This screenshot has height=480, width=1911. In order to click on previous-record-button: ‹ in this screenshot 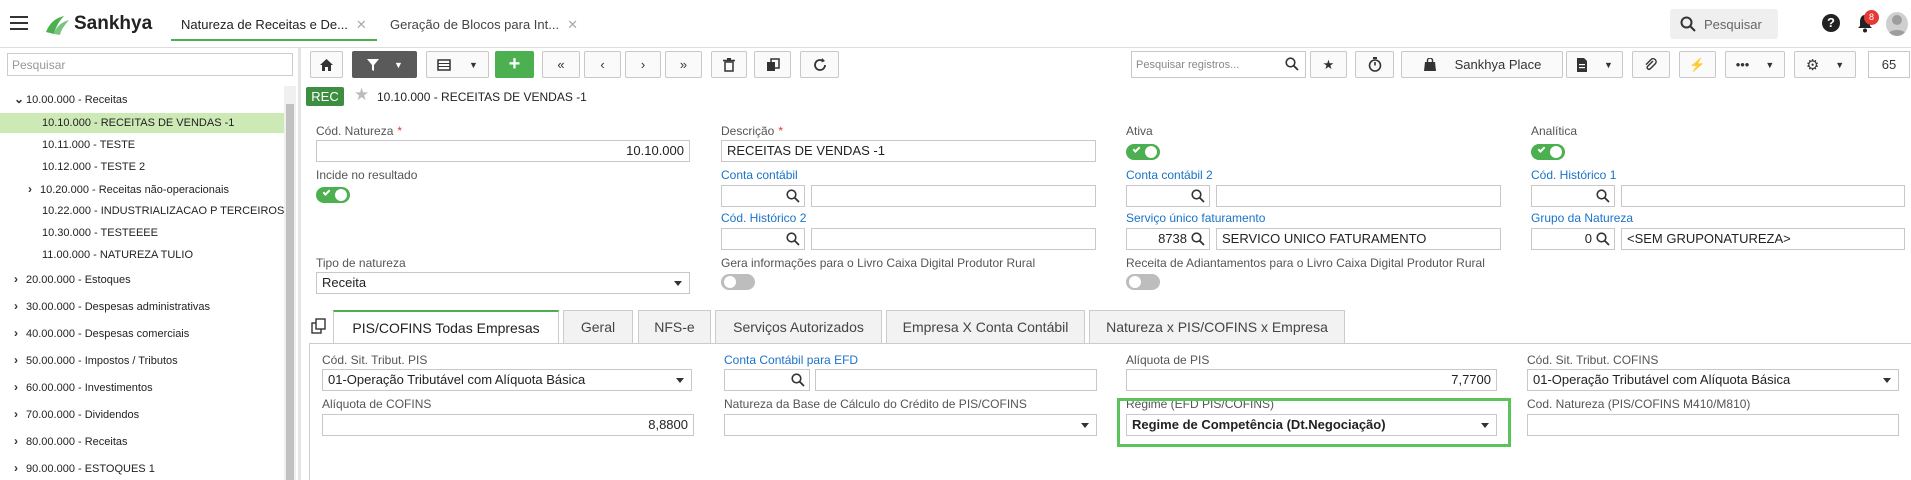, I will do `click(602, 64)`.